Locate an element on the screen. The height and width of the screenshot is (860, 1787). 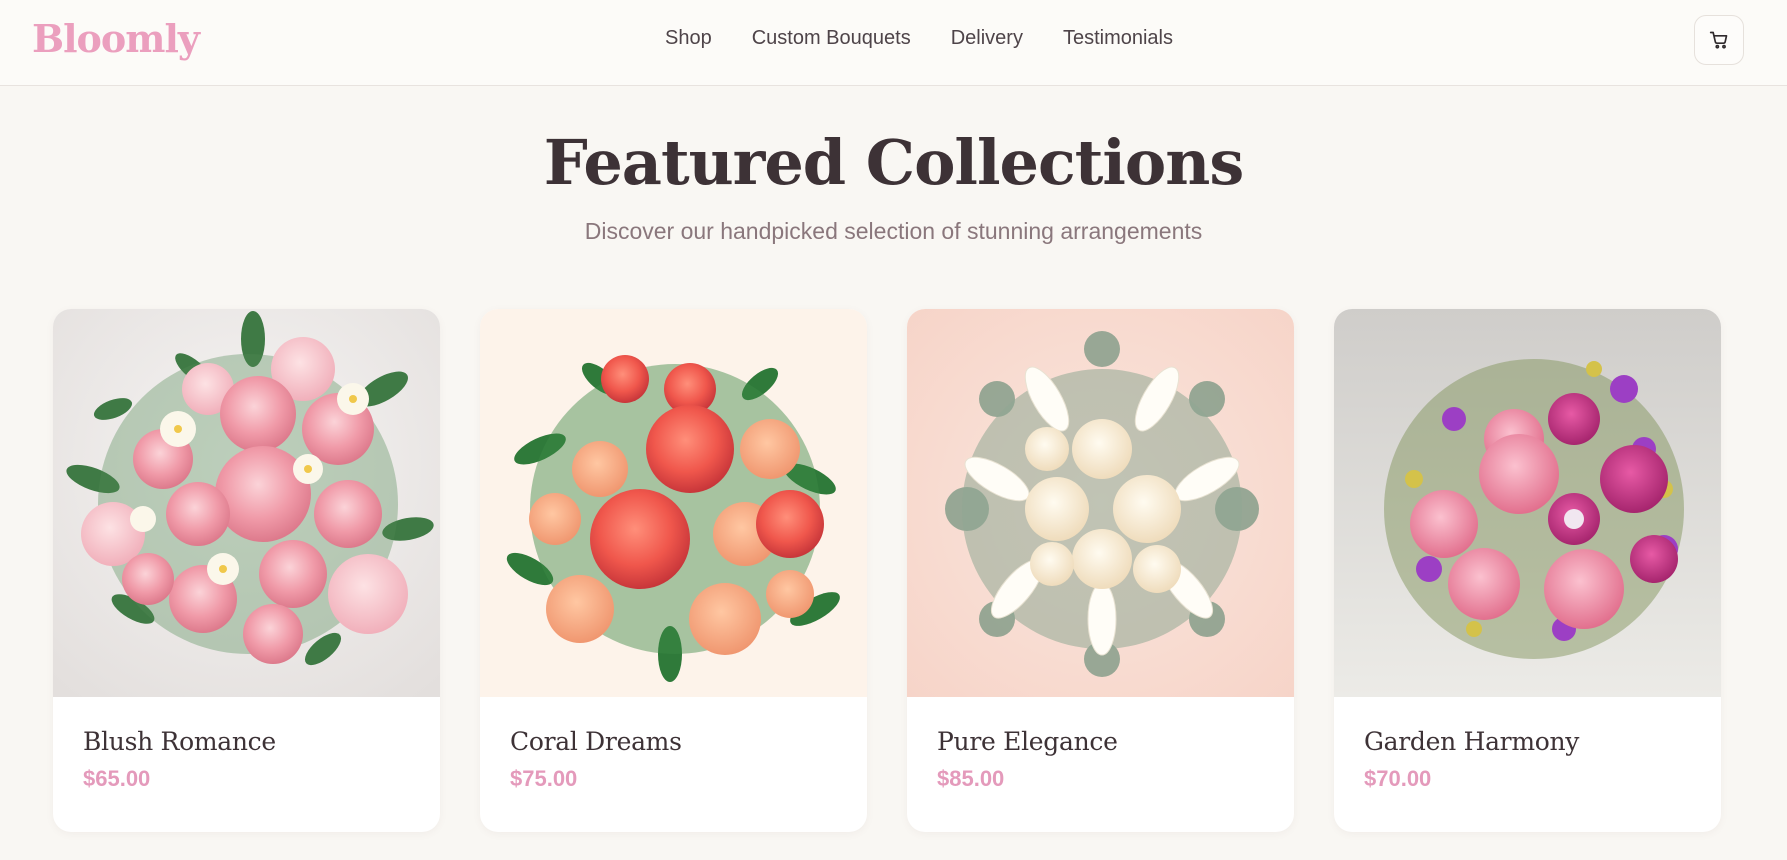
product-price: $65.00 is located at coordinates (117, 778).